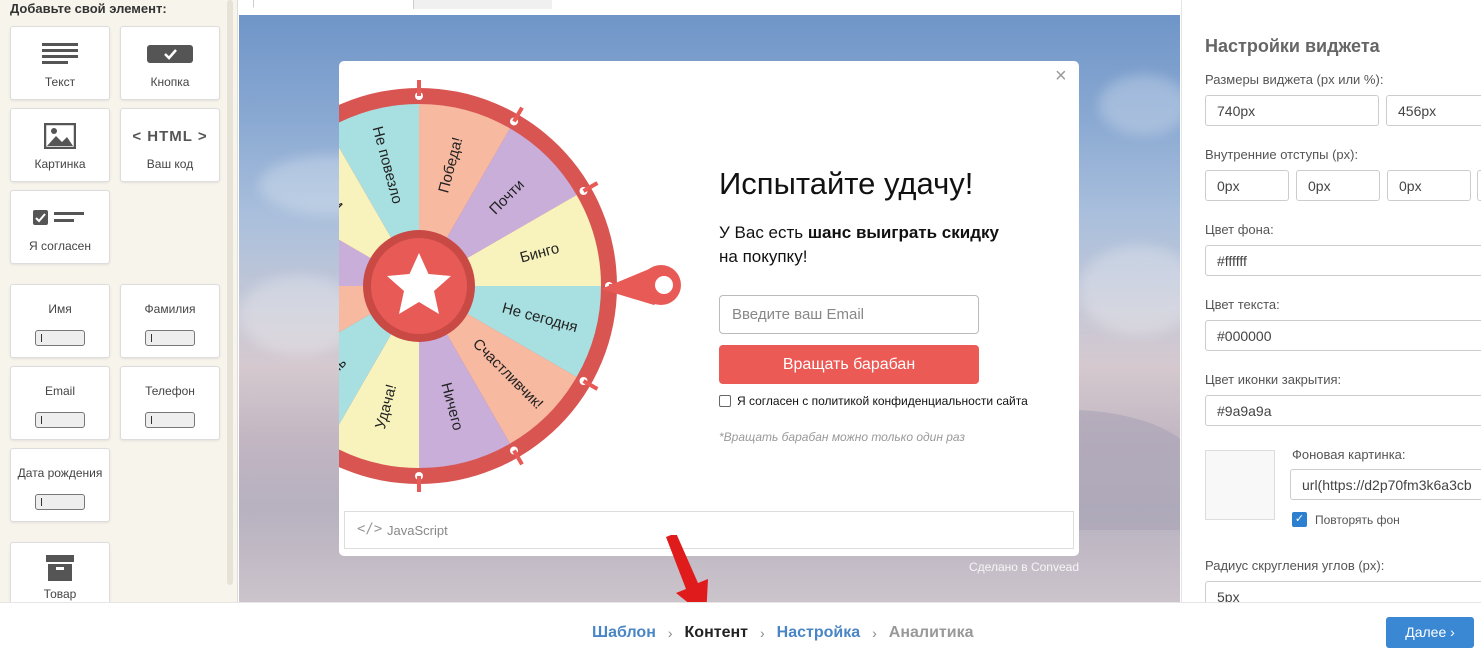 Image resolution: width=1481 pixels, height=654 pixels. Describe the element at coordinates (60, 164) in the screenshot. I see `tile-label: Картинка` at that location.